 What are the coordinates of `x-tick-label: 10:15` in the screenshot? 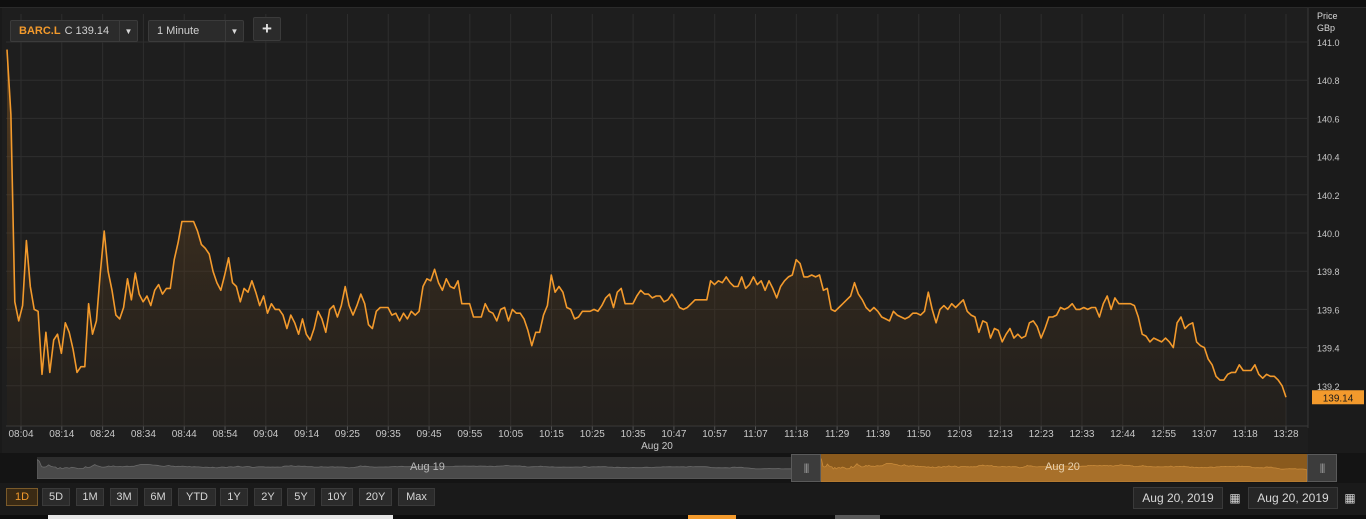 It's located at (551, 434).